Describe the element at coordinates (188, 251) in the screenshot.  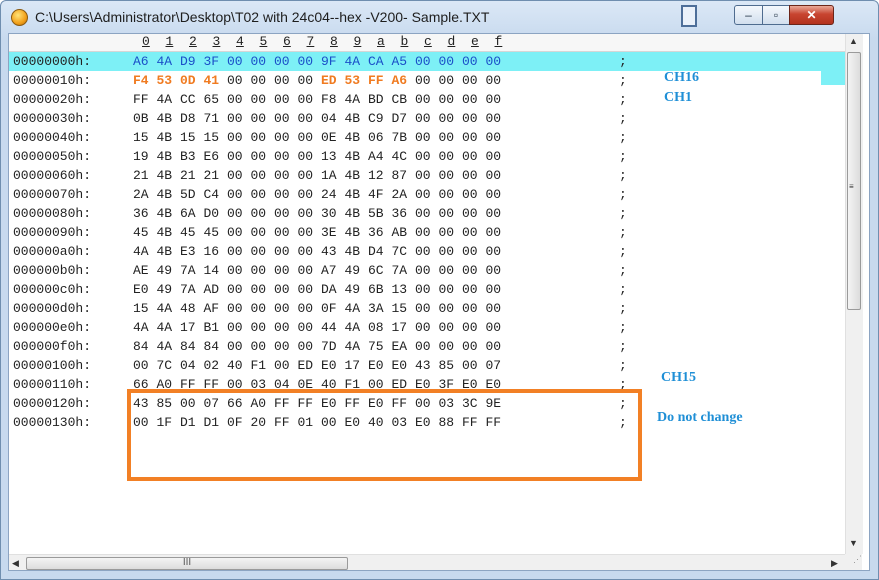
I see `hex-byte: E3` at that location.